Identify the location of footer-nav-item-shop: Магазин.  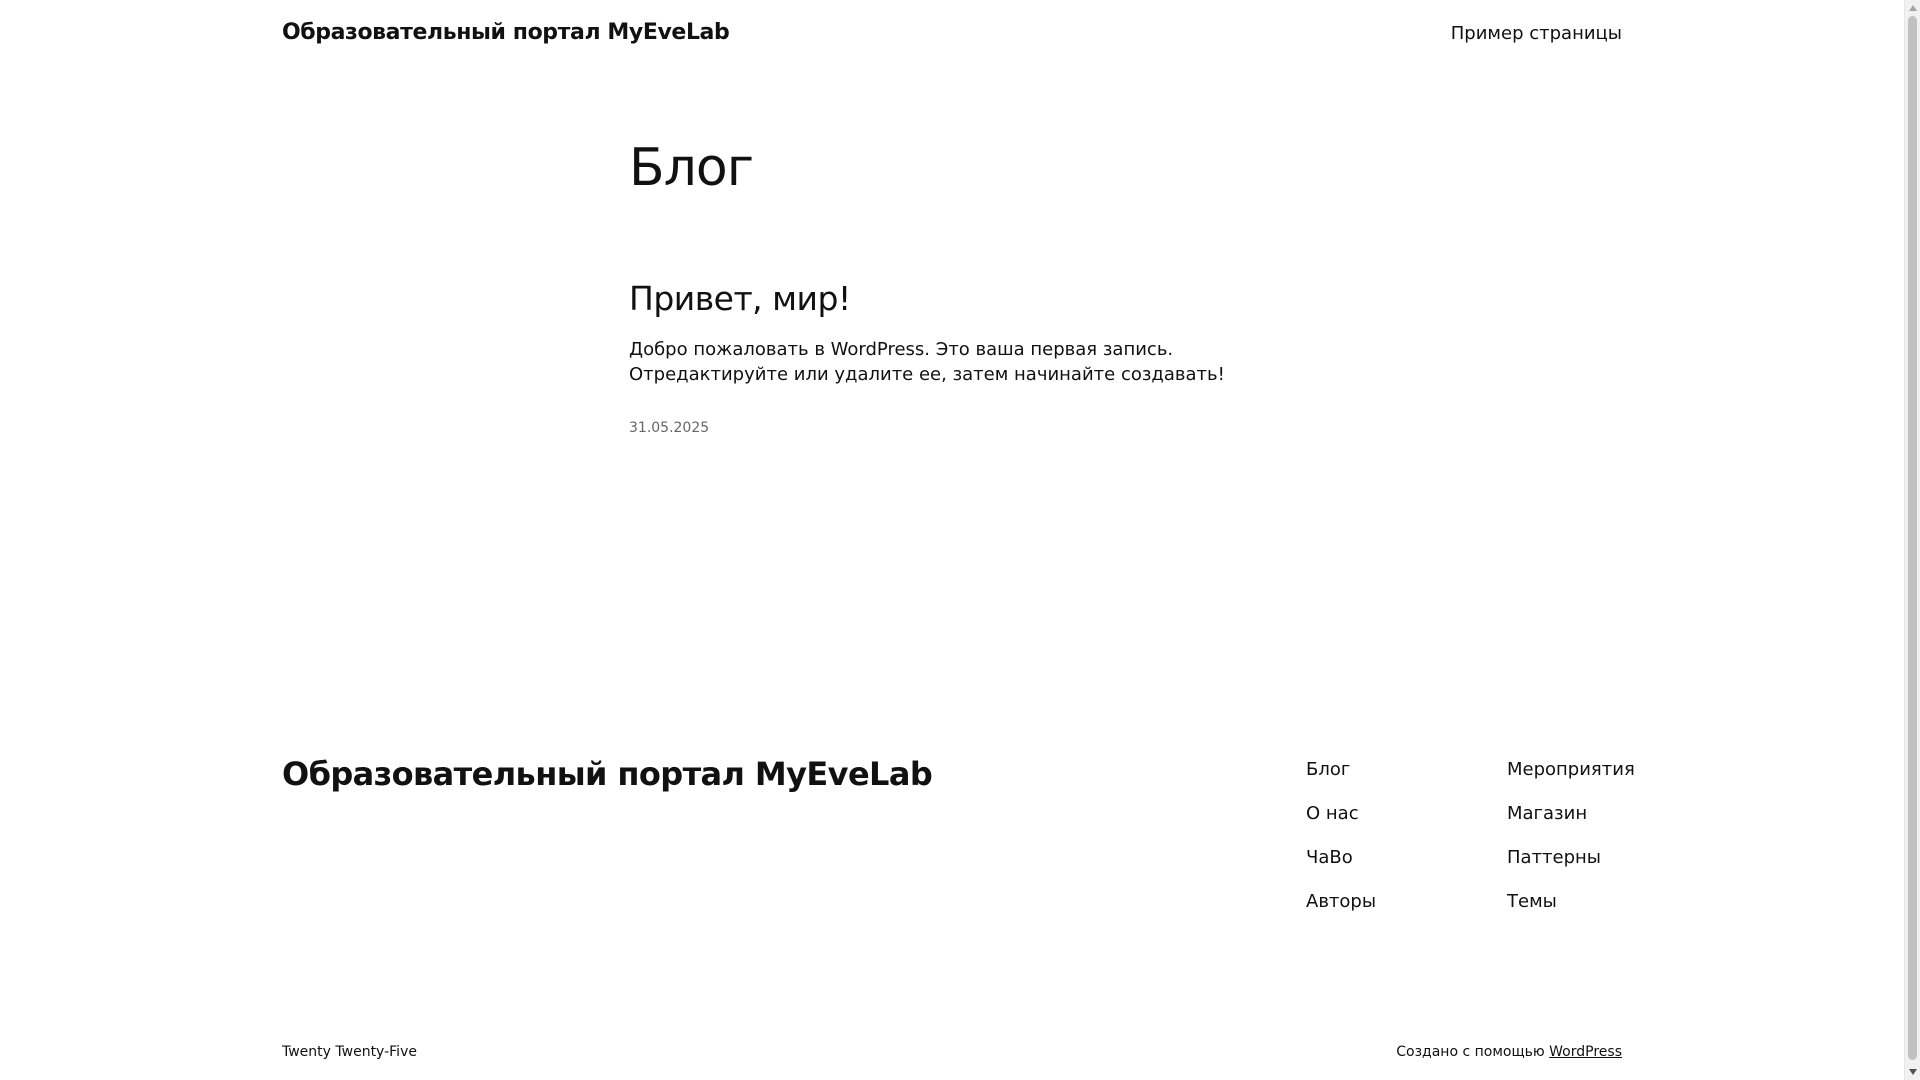
(1571, 824).